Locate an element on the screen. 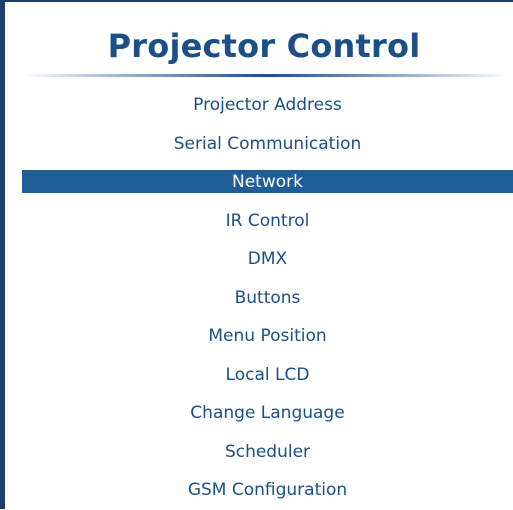 This screenshot has height=510, width=513. frame-corner is located at coordinates (13, 10).